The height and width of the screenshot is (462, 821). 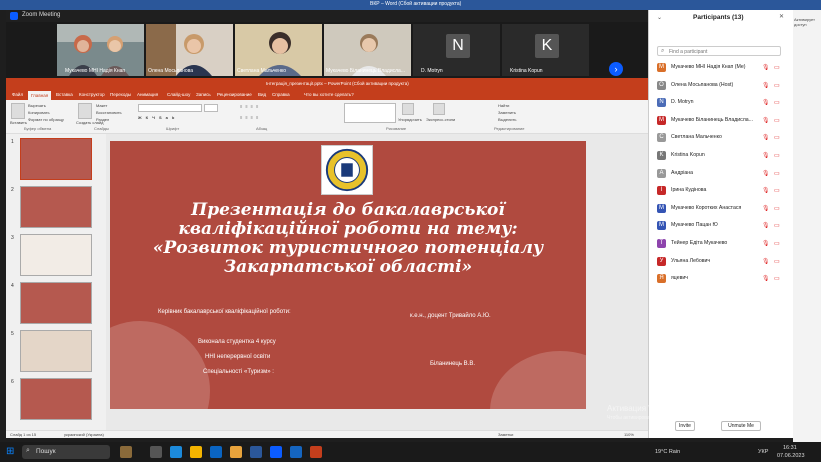 I want to click on tab-design: Конструктор, so click(x=92, y=94).